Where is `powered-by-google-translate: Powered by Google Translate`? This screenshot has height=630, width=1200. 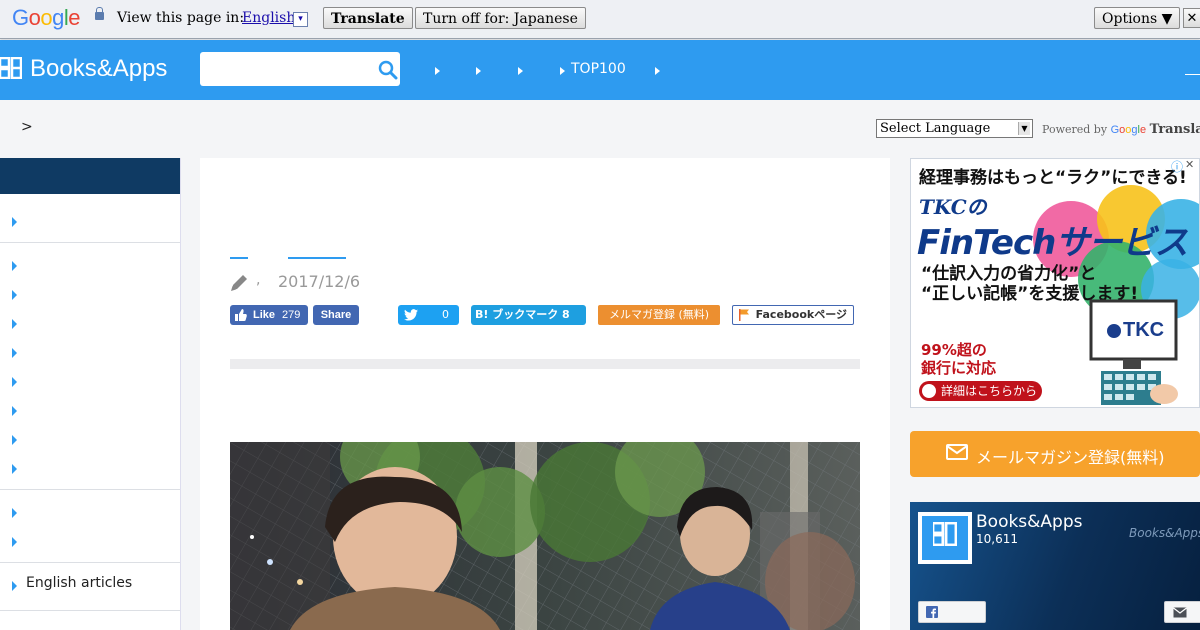
powered-by-google-translate: Powered by Google Translate is located at coordinates (1121, 129).